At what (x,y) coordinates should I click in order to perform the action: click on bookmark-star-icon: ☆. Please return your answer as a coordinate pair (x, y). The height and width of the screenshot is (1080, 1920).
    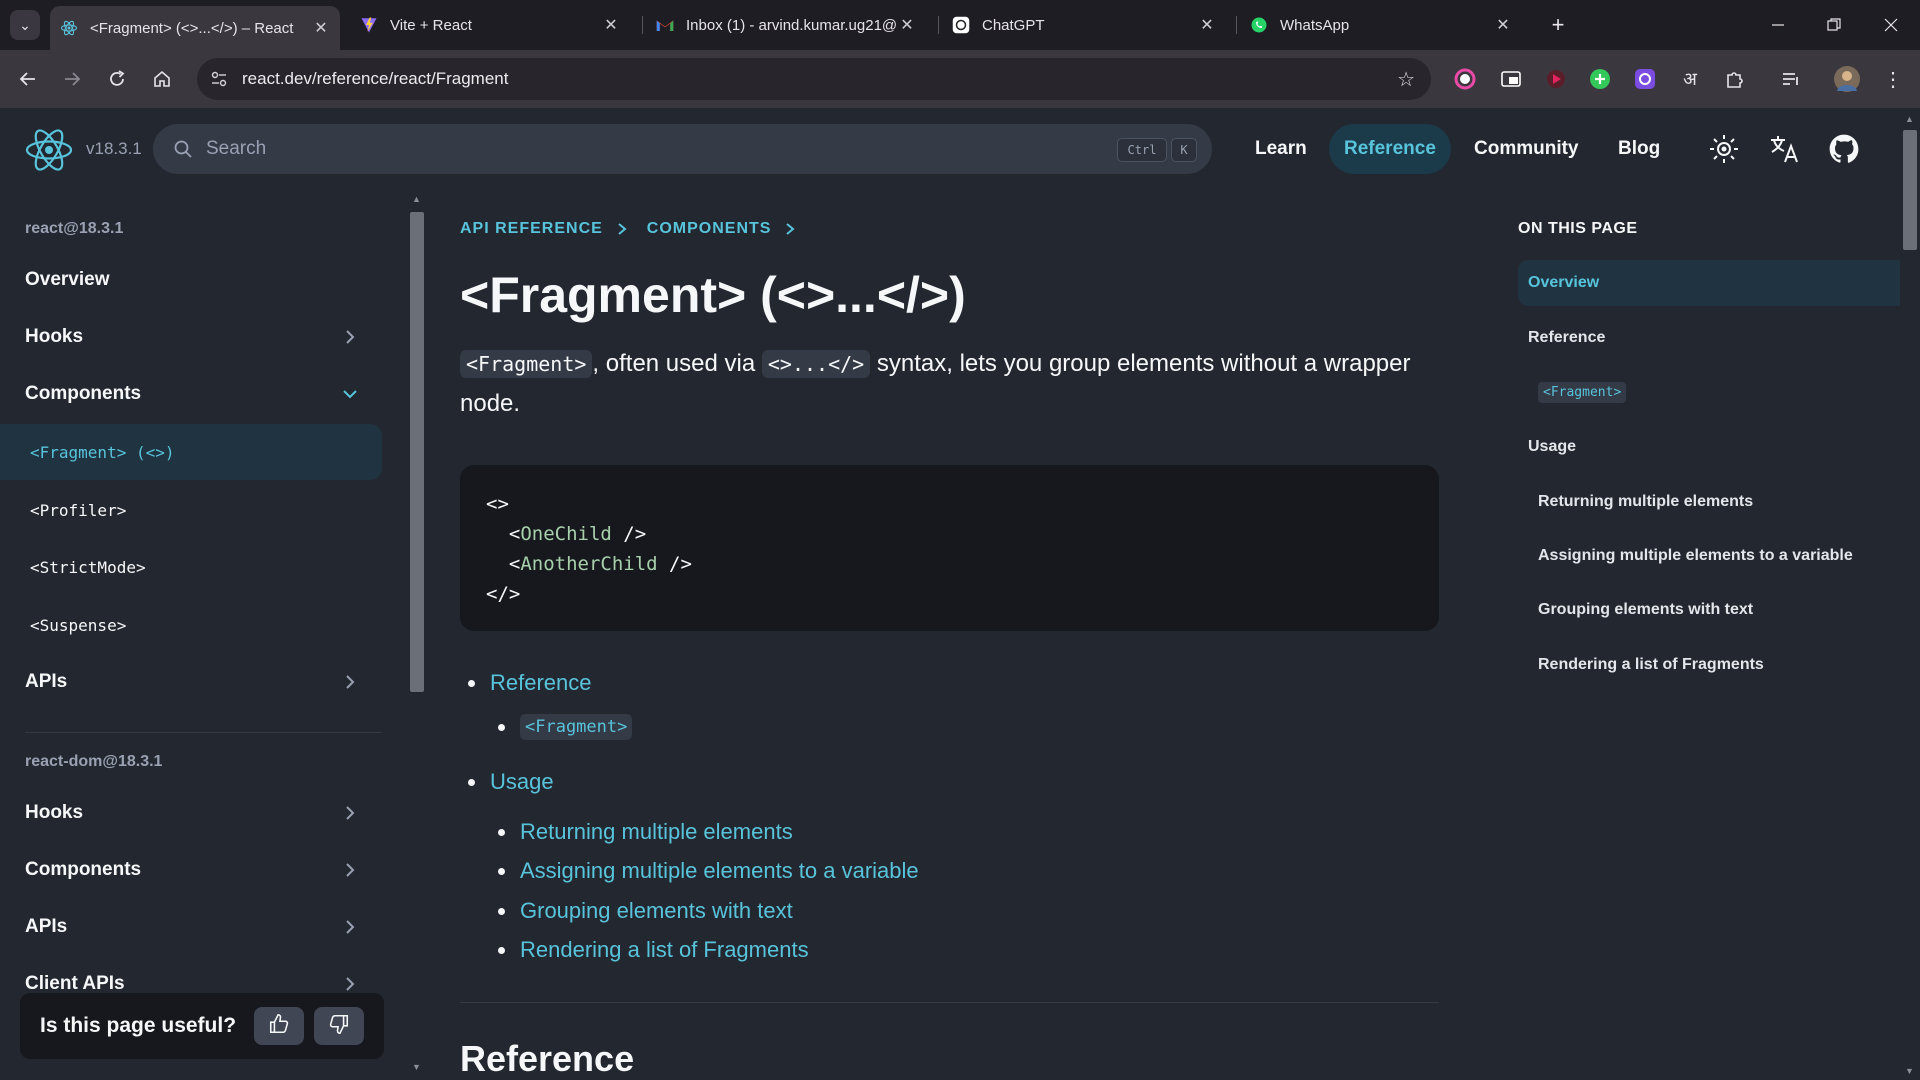
    Looking at the image, I should click on (1406, 79).